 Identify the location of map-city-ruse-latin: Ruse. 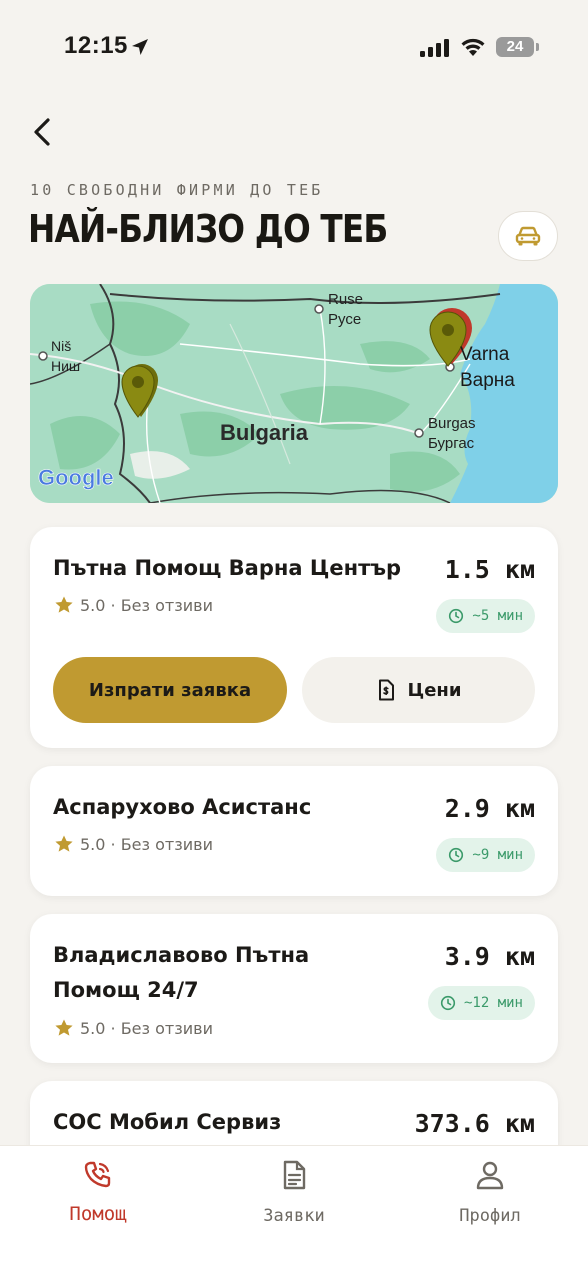
(346, 299).